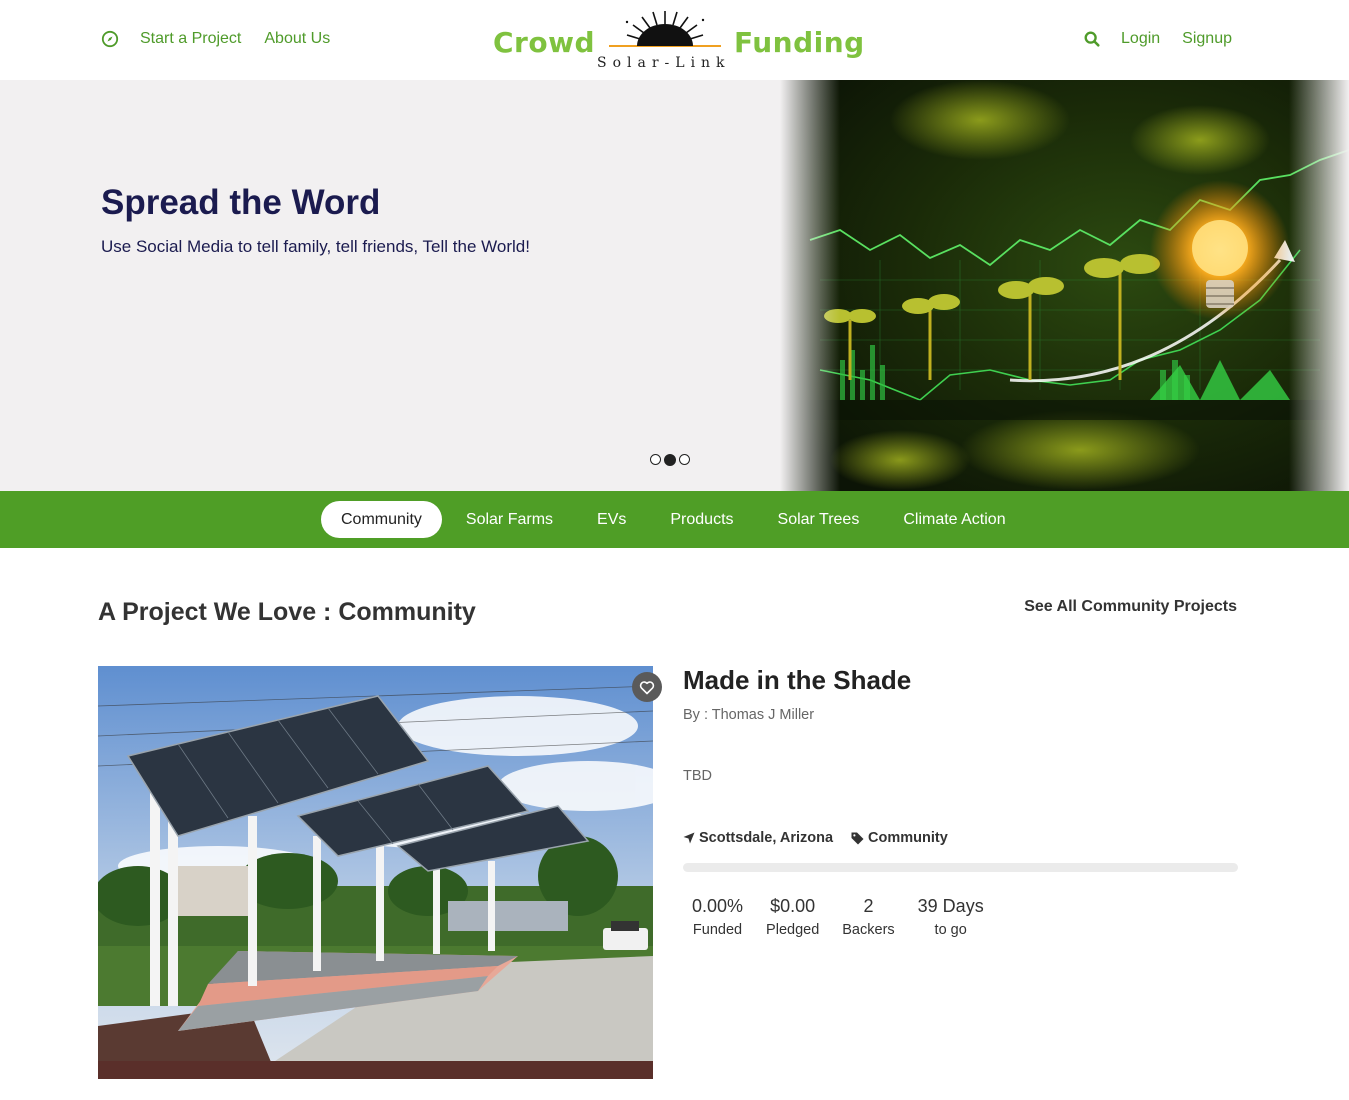 This screenshot has height=1100, width=1349. Describe the element at coordinates (950, 906) in the screenshot. I see `stat-value: 39 Days` at that location.